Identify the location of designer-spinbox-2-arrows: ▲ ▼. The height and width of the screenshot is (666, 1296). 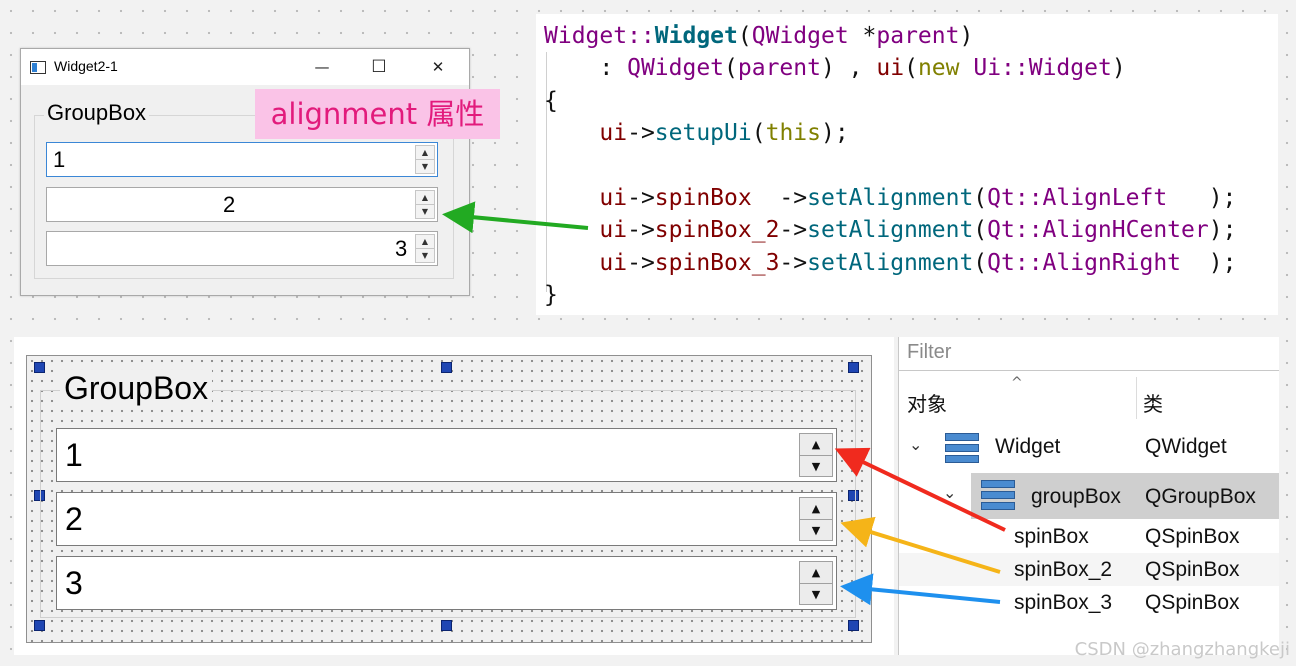
(816, 519).